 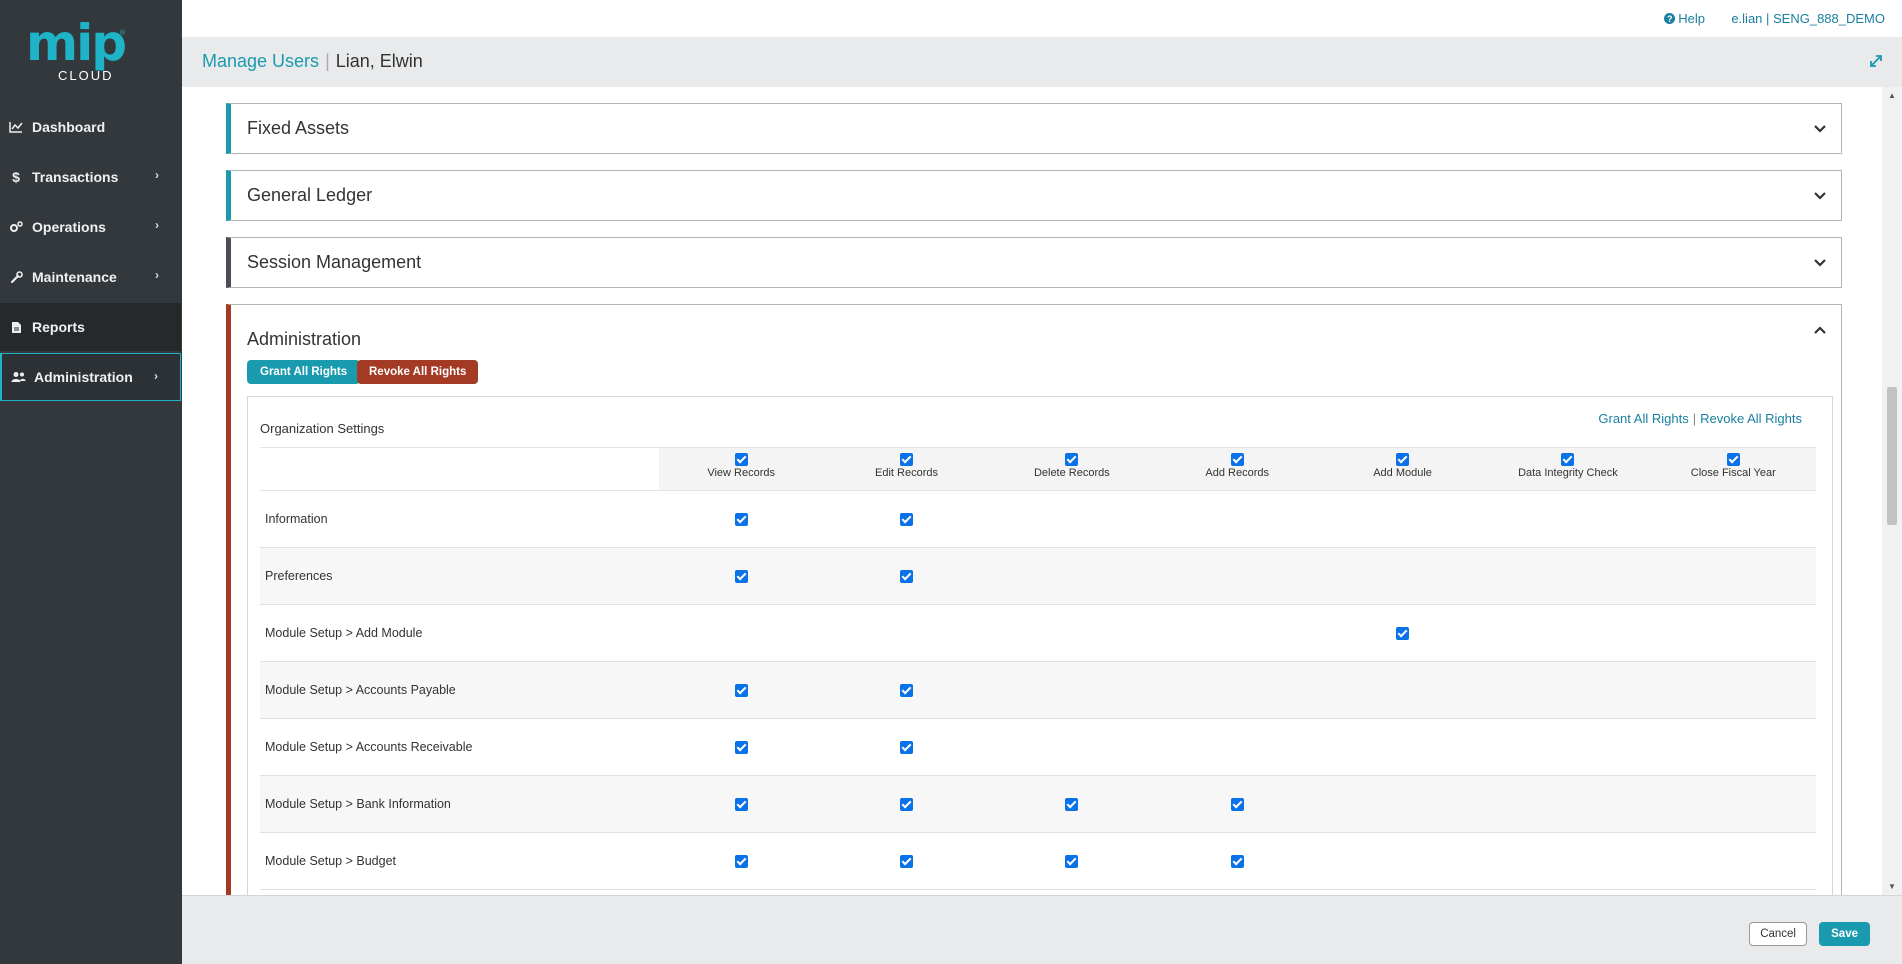 I want to click on table-row: Module Setup > Accounts Payable, so click(x=1038, y=690).